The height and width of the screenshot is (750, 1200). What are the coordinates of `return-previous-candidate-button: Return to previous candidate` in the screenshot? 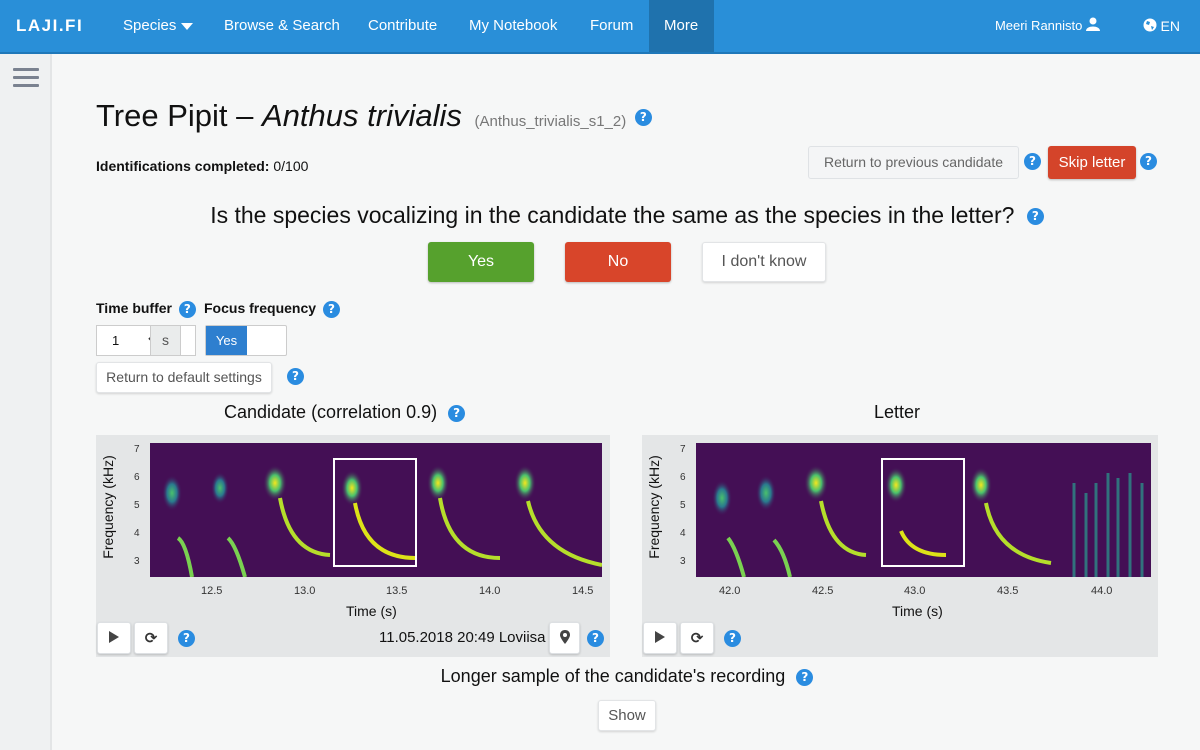 It's located at (913, 162).